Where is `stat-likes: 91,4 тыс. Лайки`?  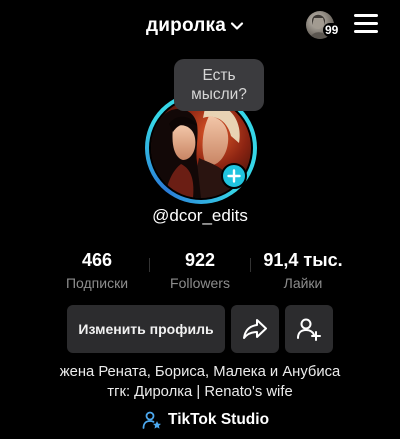
stat-likes: 91,4 тыс. Лайки is located at coordinates (303, 270).